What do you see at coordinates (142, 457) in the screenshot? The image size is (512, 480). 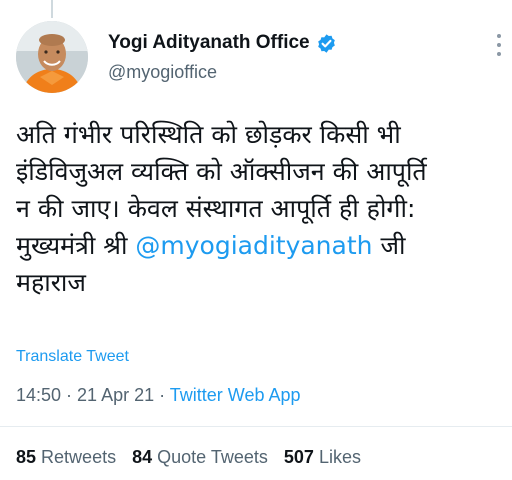 I see `quote-tweets-count: 84` at bounding box center [142, 457].